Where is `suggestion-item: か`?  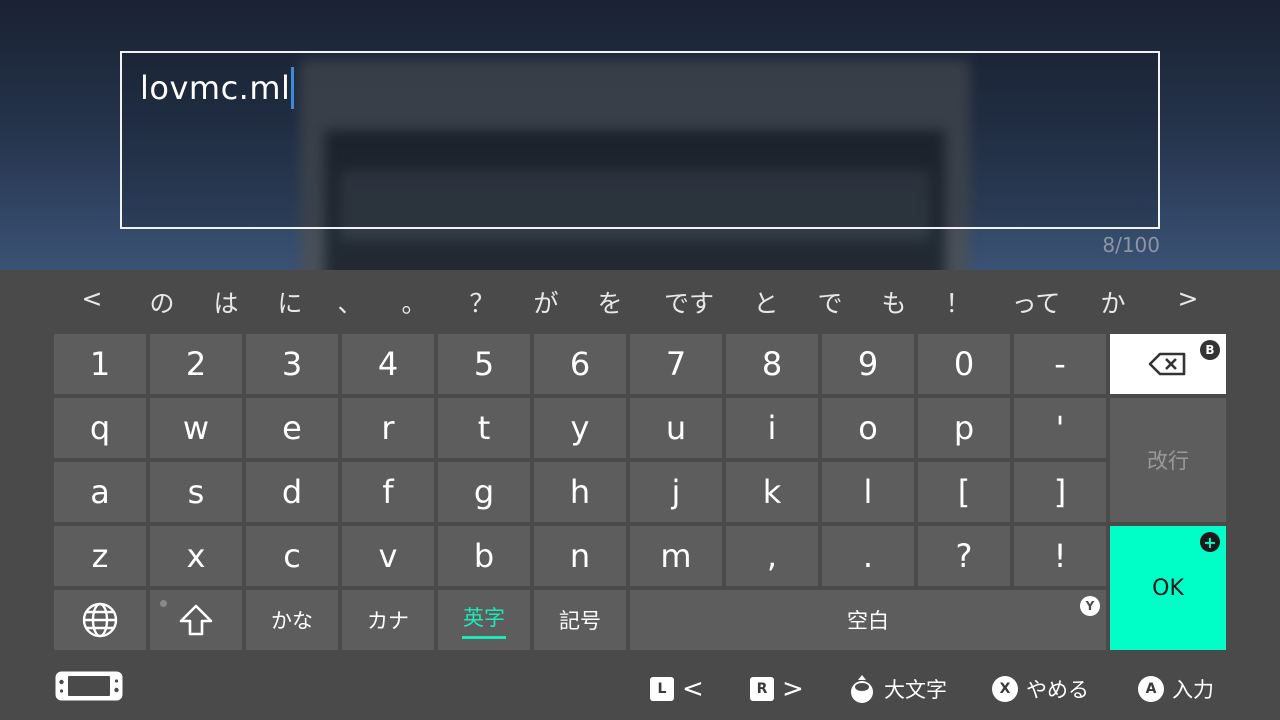
suggestion-item: か is located at coordinates (1112, 302).